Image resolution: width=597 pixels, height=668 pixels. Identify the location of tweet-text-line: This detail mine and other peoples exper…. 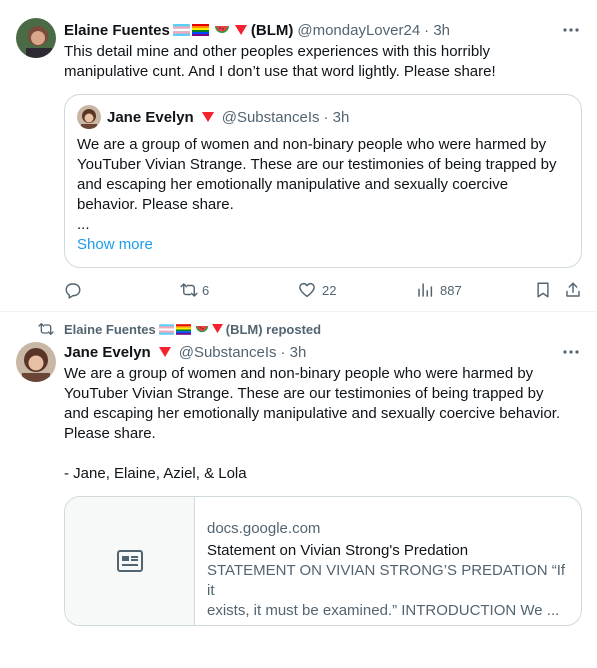
(277, 51).